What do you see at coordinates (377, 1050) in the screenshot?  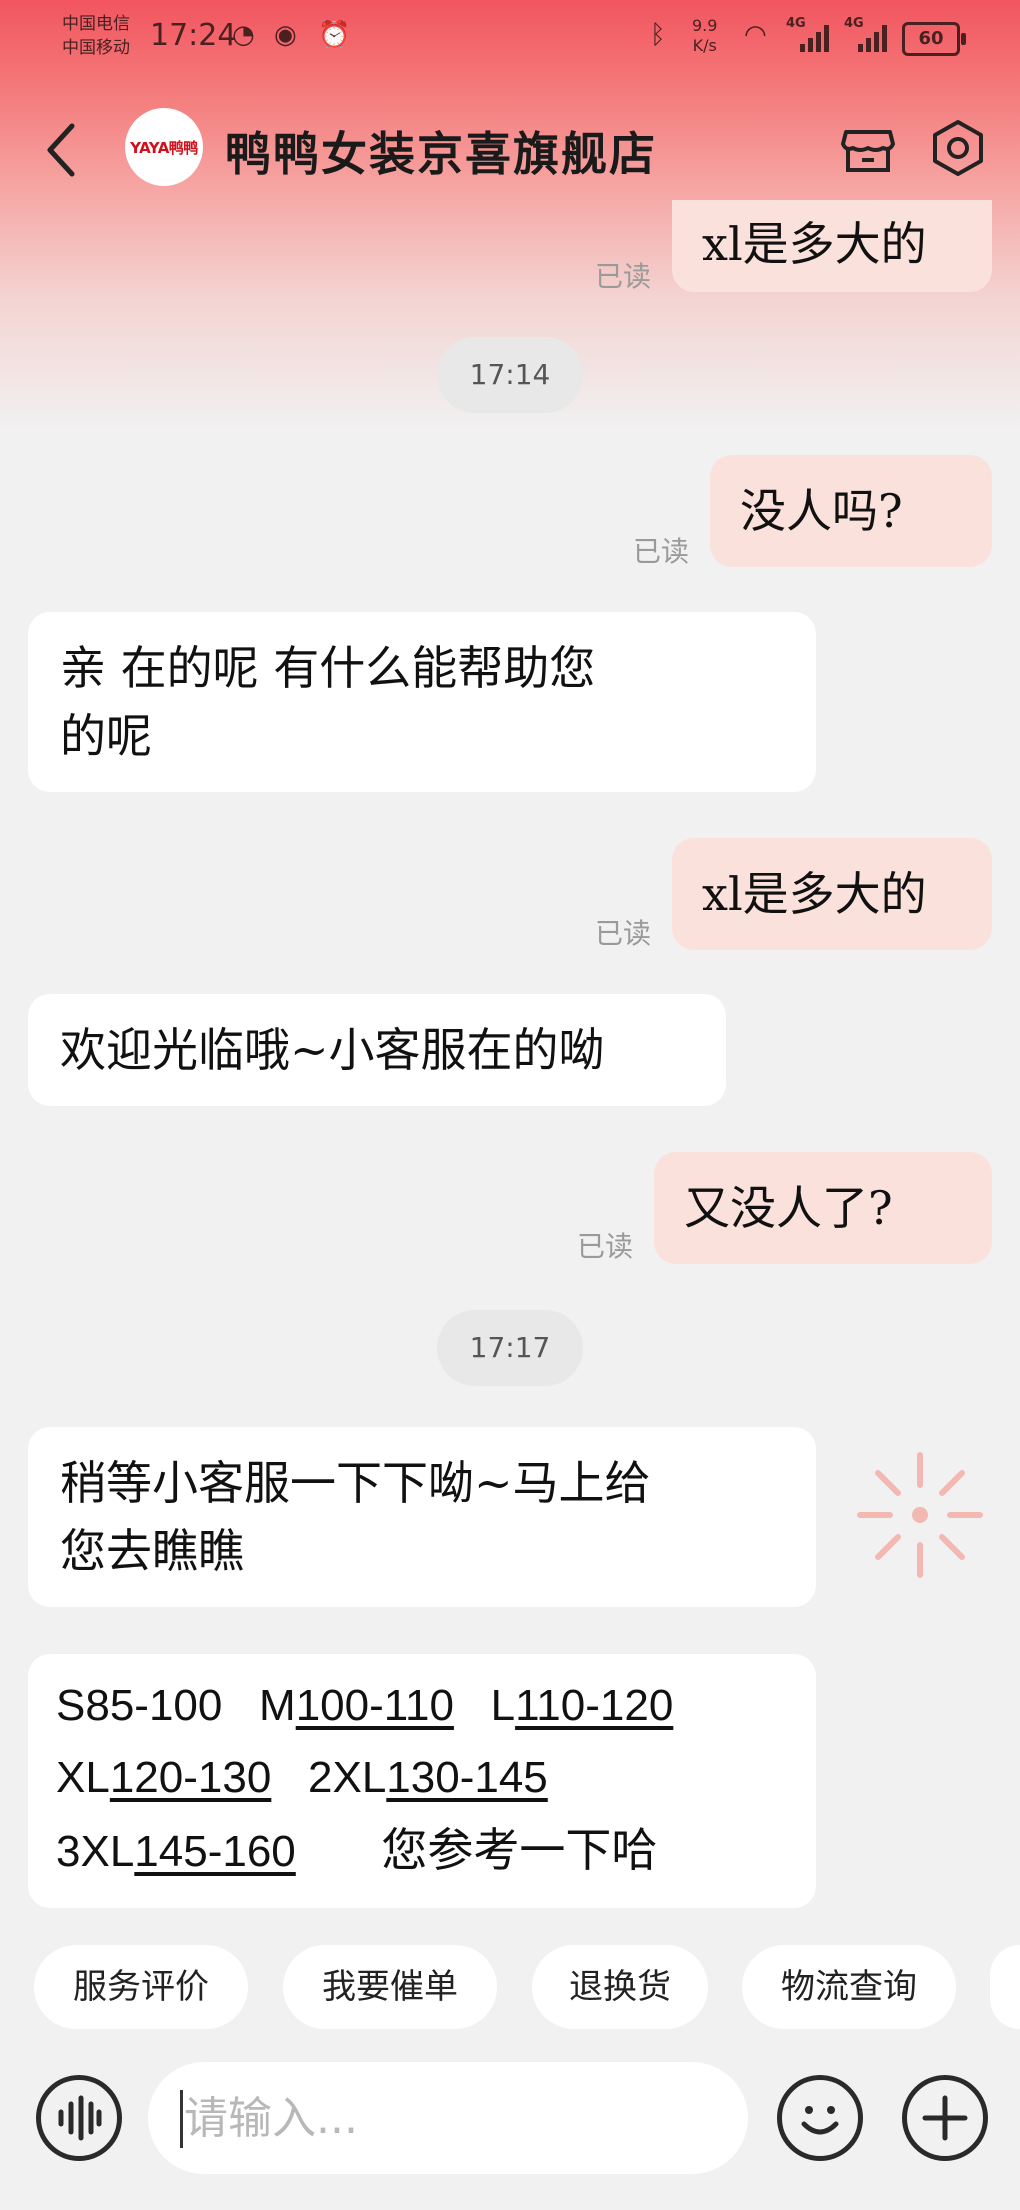 I see `incoming-message: 欢迎光临哦~小客服在的呦` at bounding box center [377, 1050].